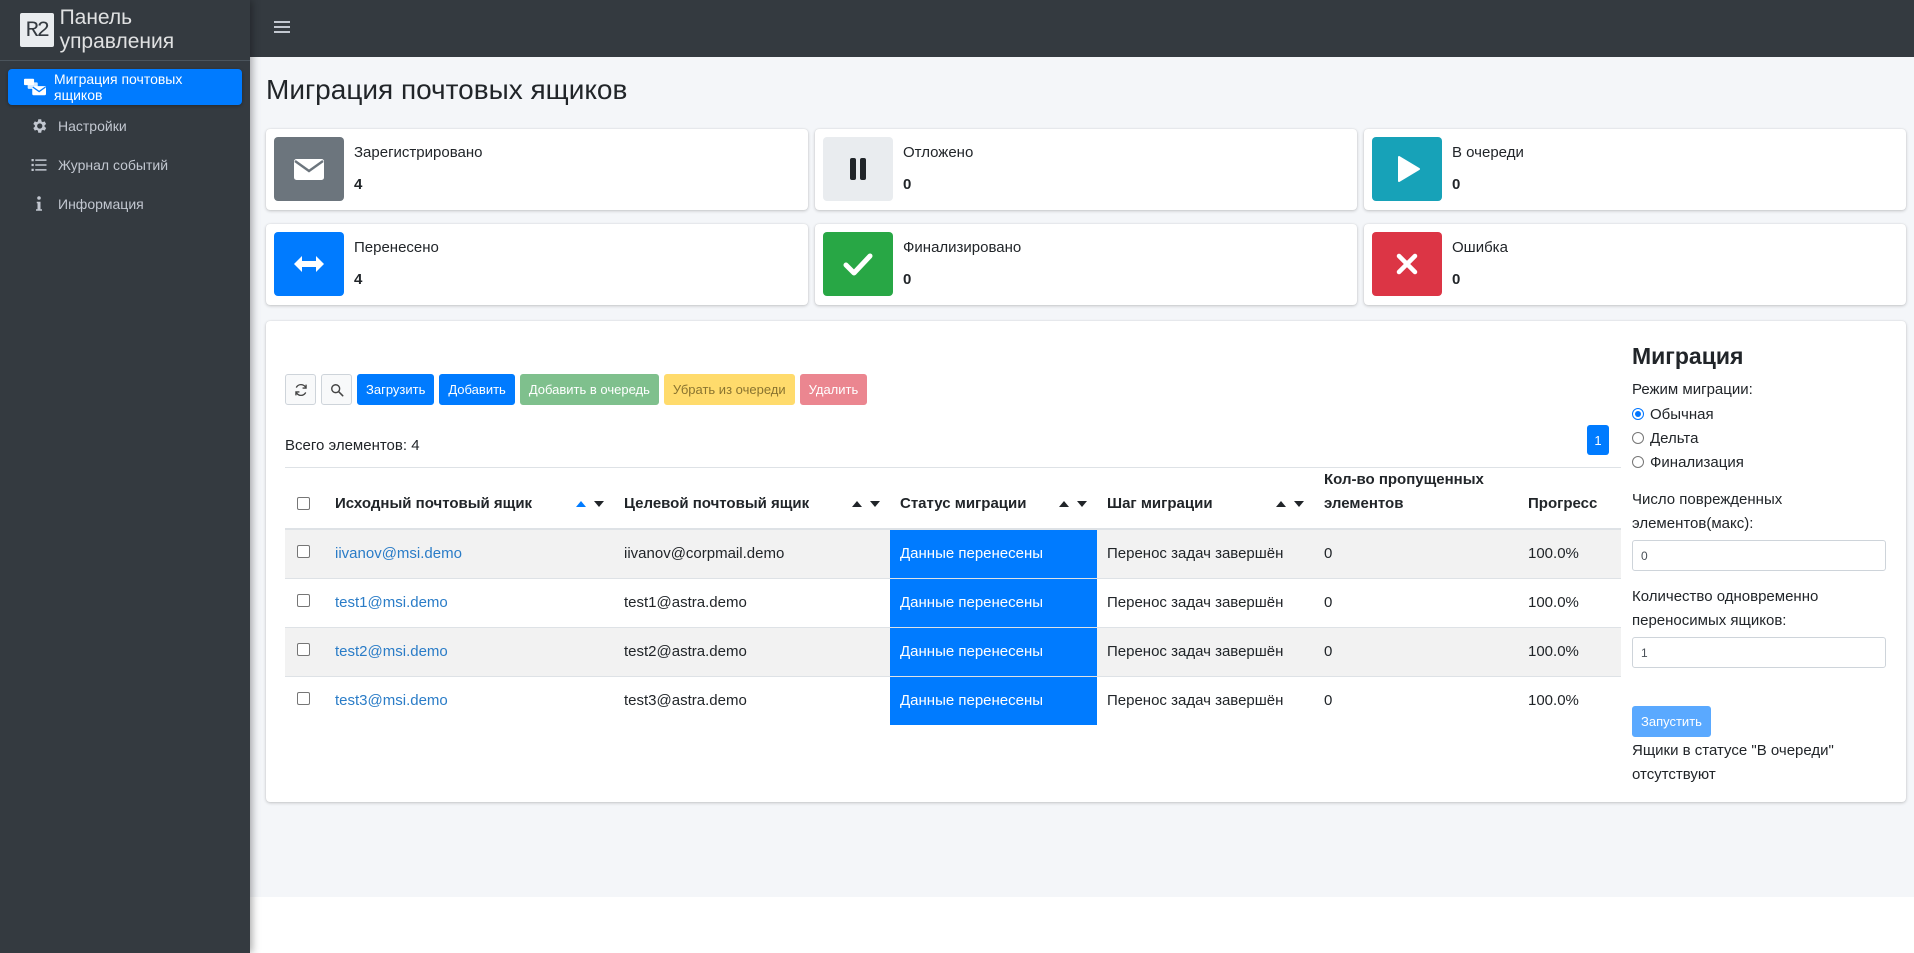 This screenshot has width=1914, height=953. What do you see at coordinates (118, 87) in the screenshot?
I see `sidebar-item-label: Миграция почтовых ящиков` at bounding box center [118, 87].